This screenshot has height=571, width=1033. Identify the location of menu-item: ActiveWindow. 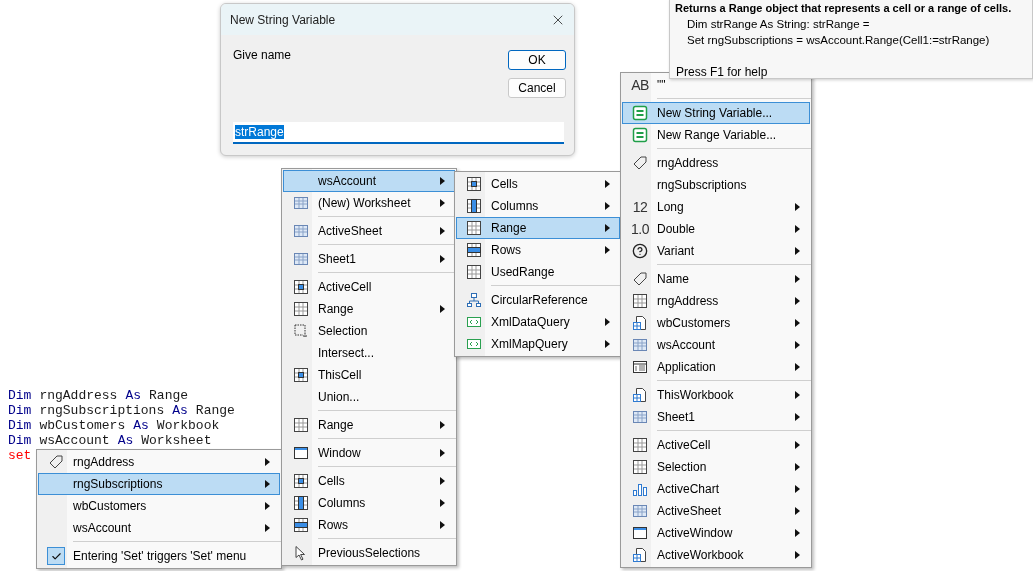
(716, 533).